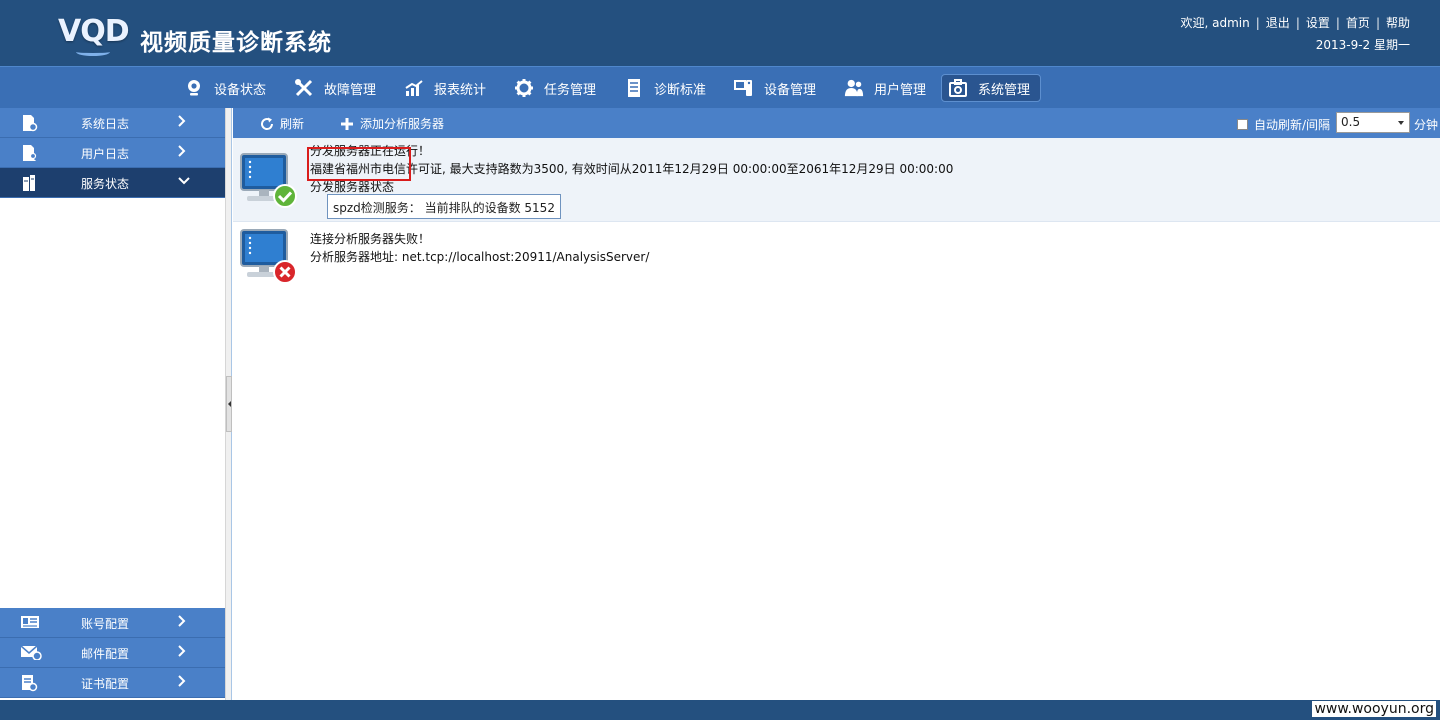  I want to click on current-date: 2013-9-2 星期一, so click(1362, 45).